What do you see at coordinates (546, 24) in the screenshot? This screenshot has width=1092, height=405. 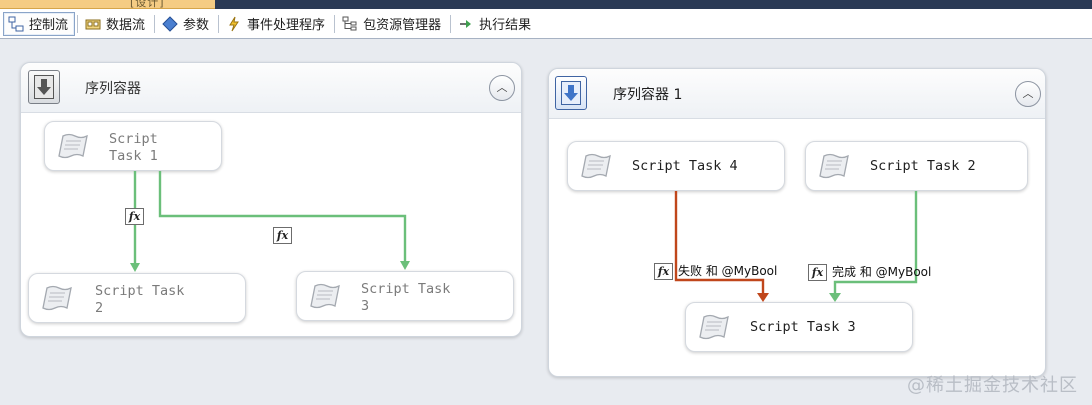 I see `designer-tab-bar: 控制流 数据流 参数 事件处理程序 包资源管理器 执行结果` at bounding box center [546, 24].